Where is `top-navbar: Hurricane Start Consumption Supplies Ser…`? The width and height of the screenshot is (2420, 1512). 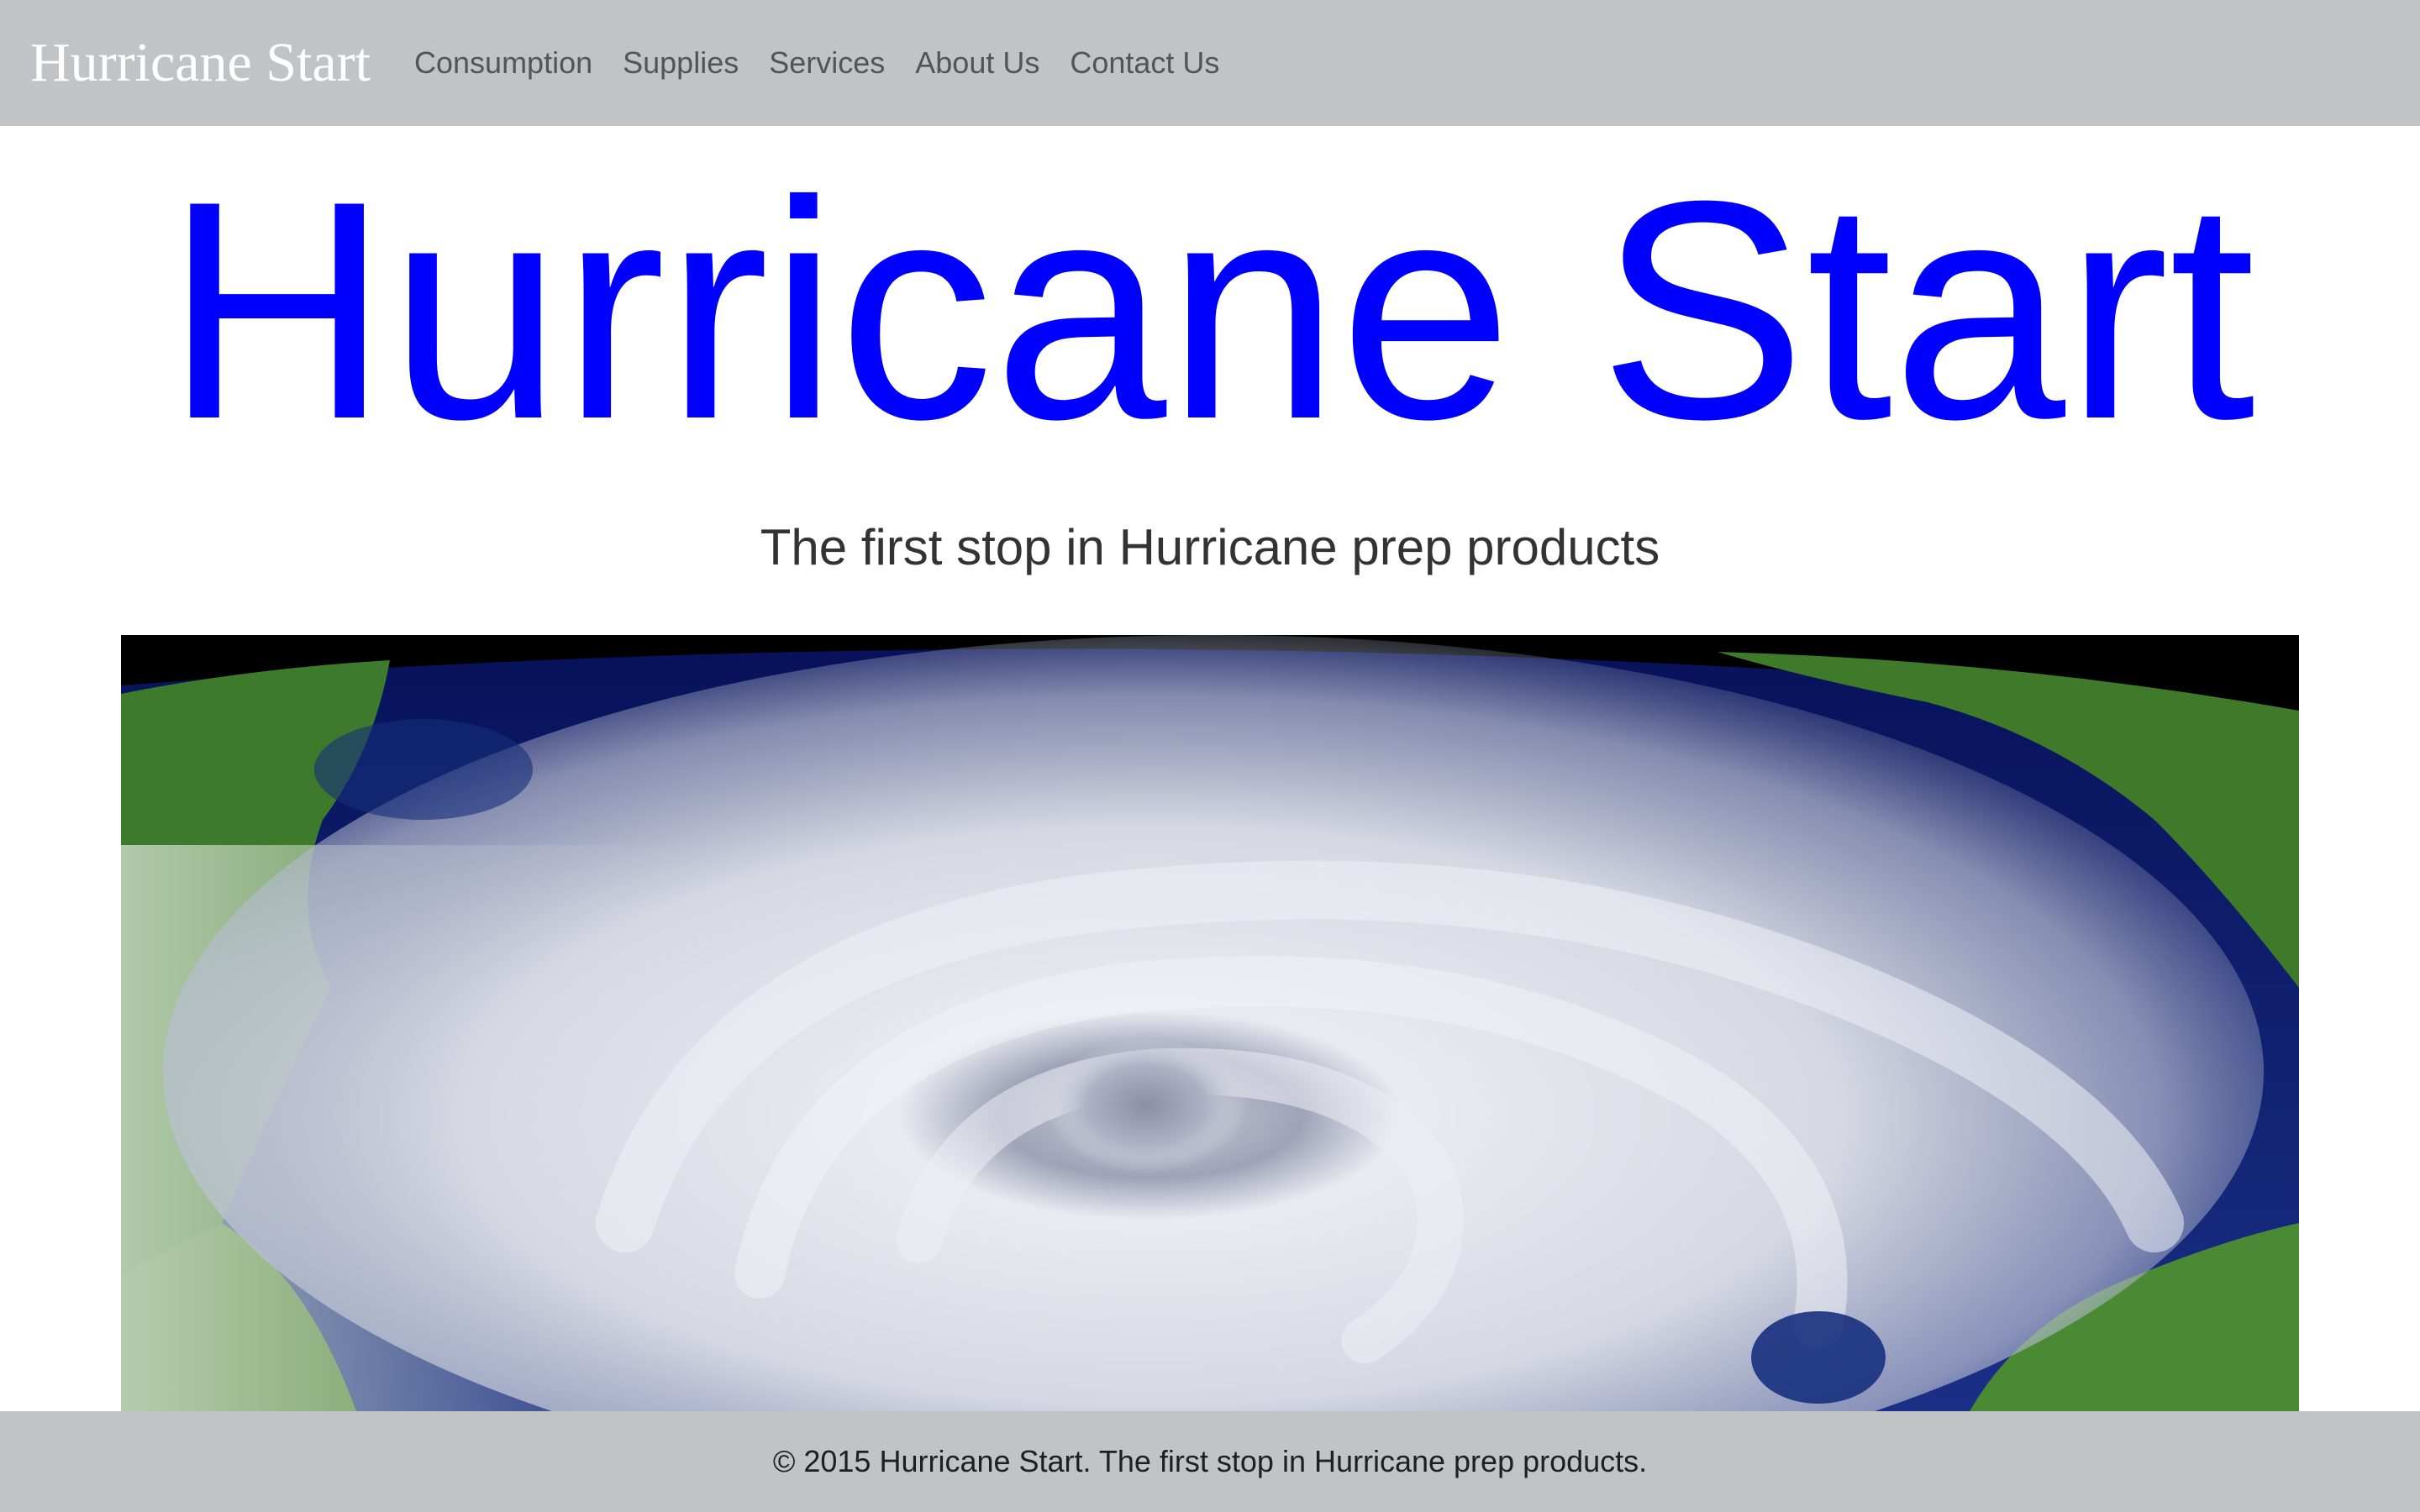 top-navbar: Hurricane Start Consumption Supplies Ser… is located at coordinates (1210, 63).